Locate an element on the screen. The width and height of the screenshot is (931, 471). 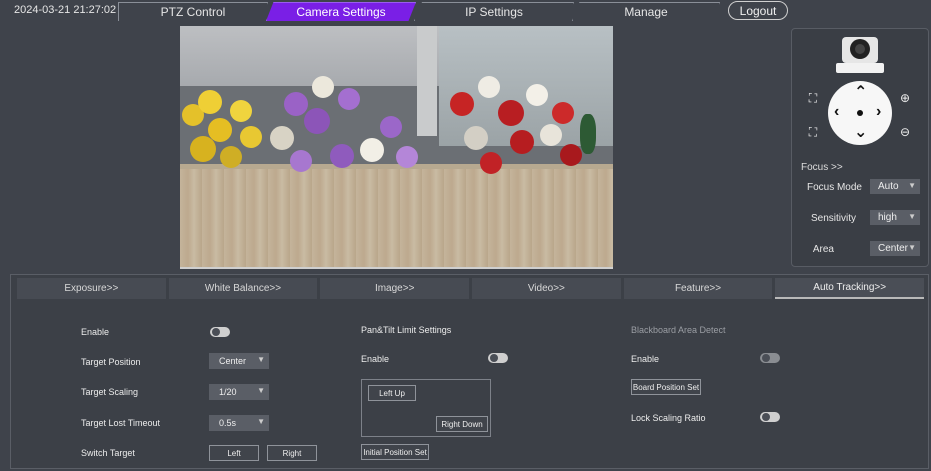
area-value: Center is located at coordinates (893, 248).